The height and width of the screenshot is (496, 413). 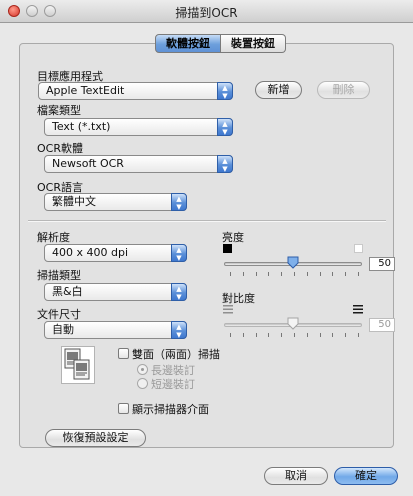 I want to click on resolution-label: 解析度, so click(x=53, y=237).